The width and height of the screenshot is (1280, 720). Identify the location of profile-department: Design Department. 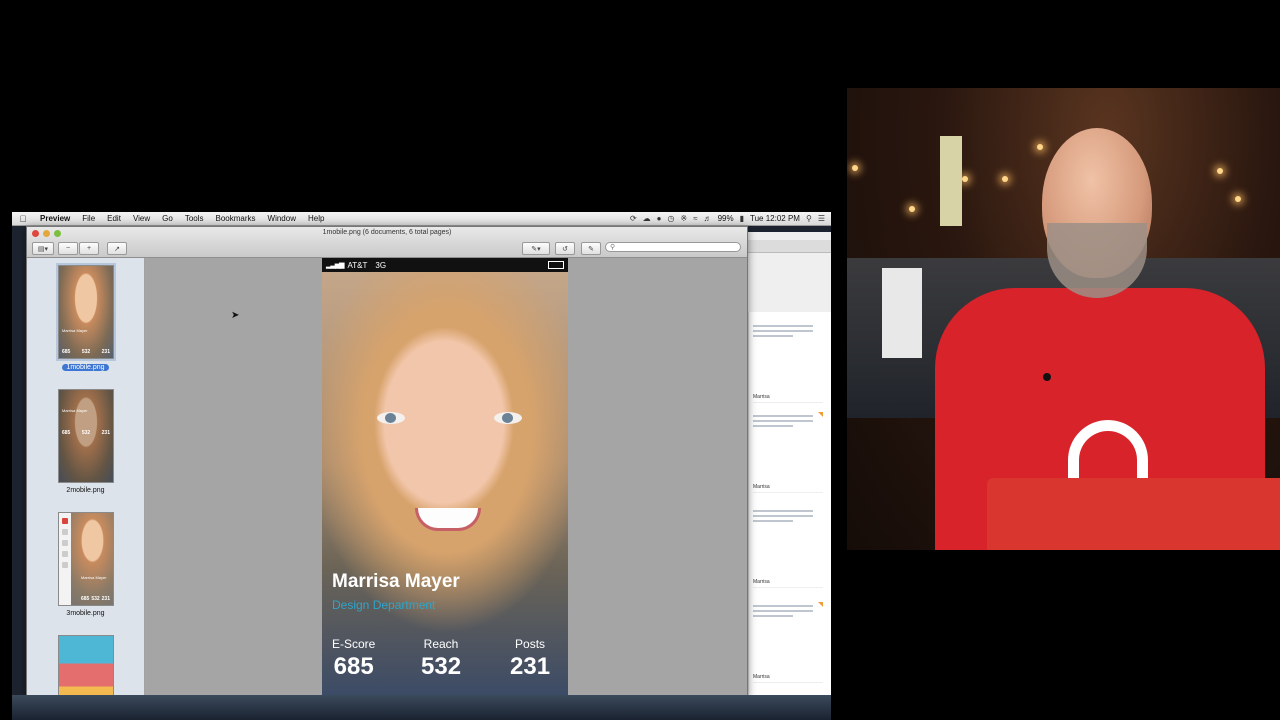
(384, 605).